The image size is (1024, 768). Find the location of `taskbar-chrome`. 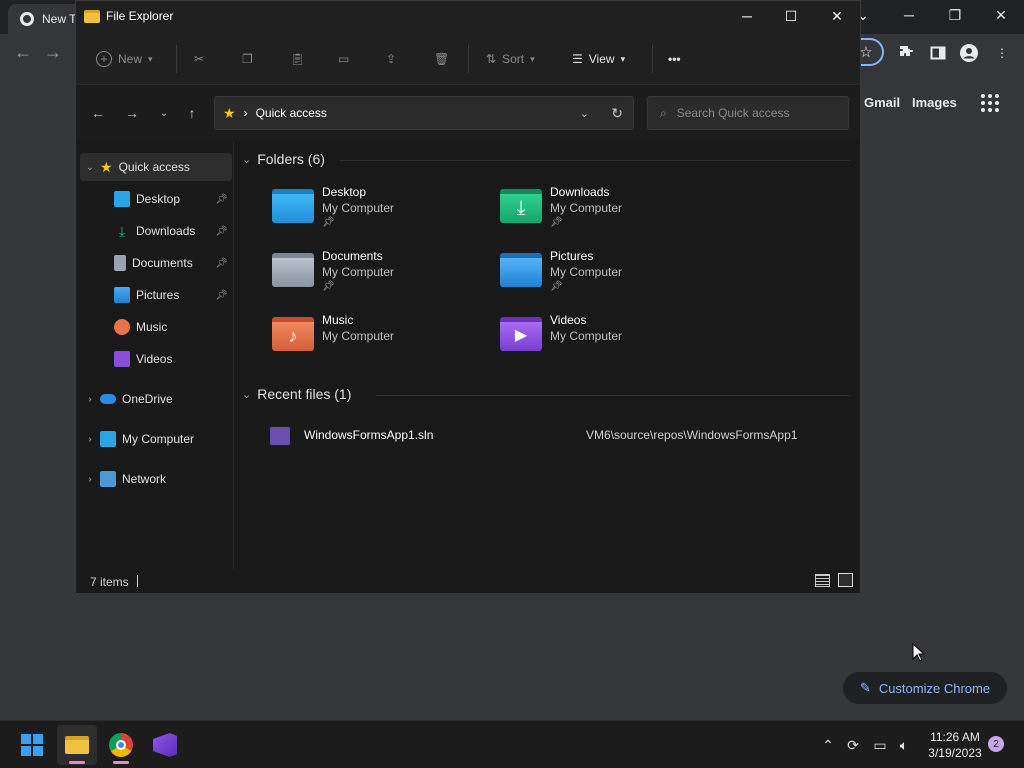

taskbar-chrome is located at coordinates (121, 745).